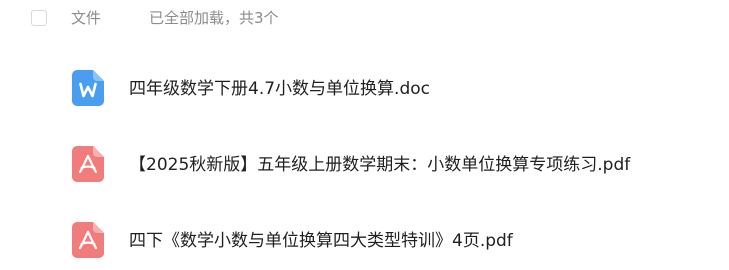 This screenshot has width=729, height=270. What do you see at coordinates (86, 18) in the screenshot?
I see `column-label-file: 文件` at bounding box center [86, 18].